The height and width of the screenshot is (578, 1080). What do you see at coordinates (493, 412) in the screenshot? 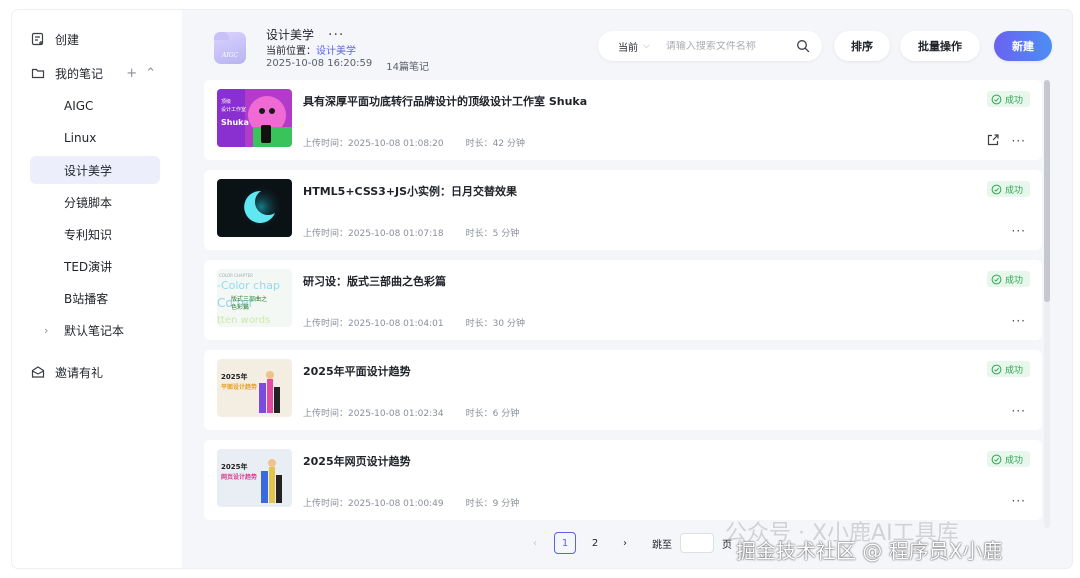
I see `duration: 时长：6 分钟` at bounding box center [493, 412].